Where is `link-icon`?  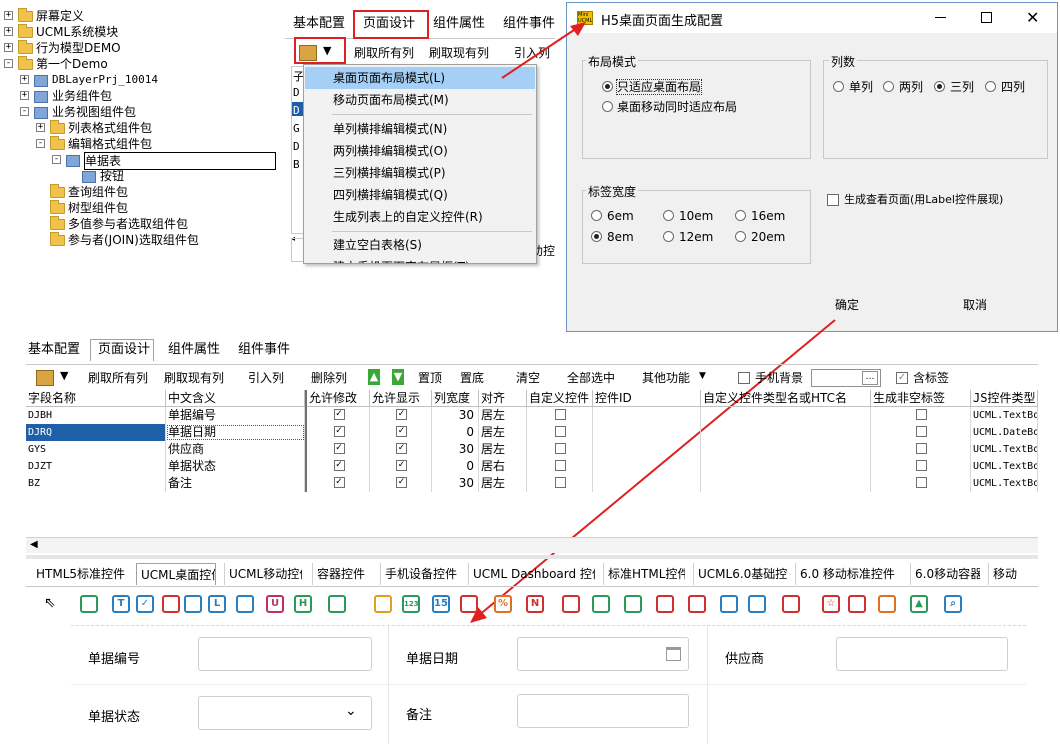 link-icon is located at coordinates (245, 604).